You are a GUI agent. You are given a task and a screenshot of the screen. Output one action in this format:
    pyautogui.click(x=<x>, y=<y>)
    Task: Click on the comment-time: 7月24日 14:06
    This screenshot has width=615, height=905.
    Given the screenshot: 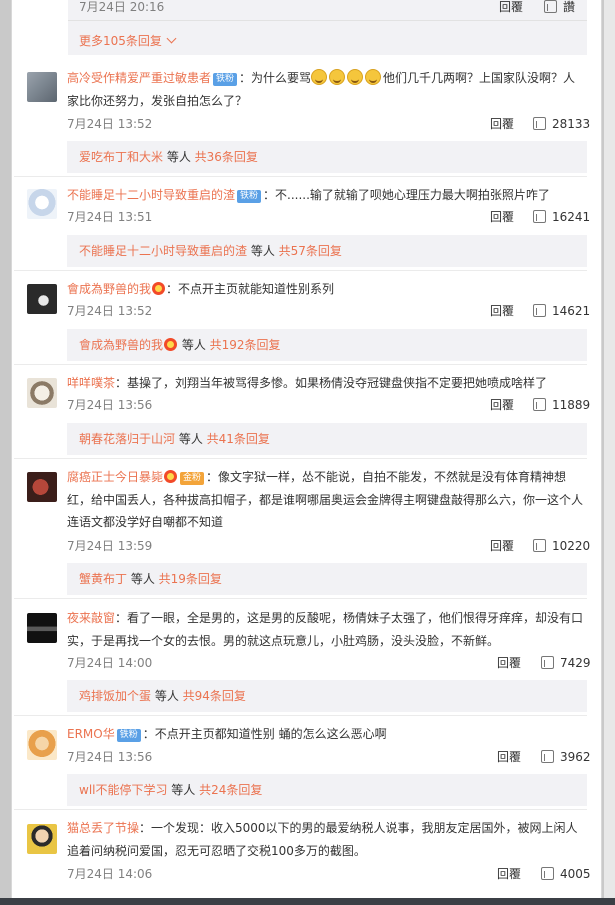 What is the action you would take?
    pyautogui.click(x=110, y=874)
    